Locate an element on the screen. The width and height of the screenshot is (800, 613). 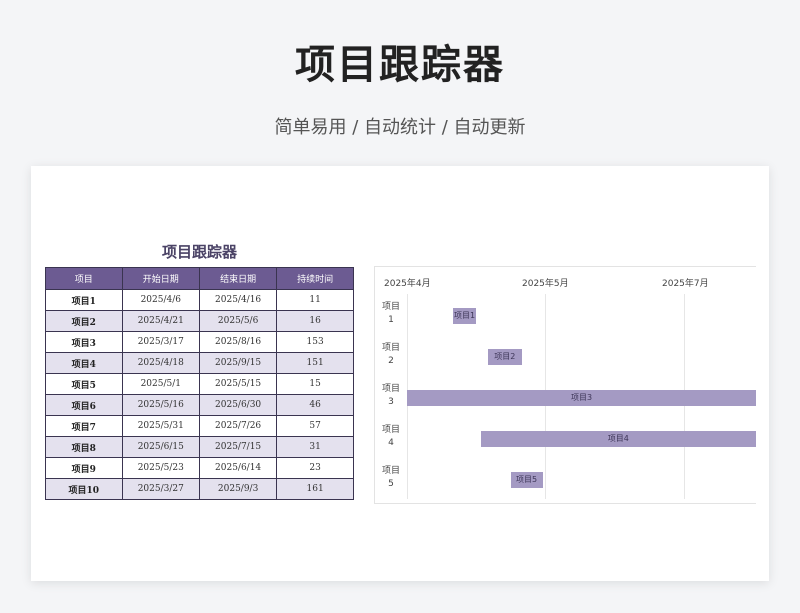
cell-start-date: 2025/6/15 is located at coordinates (160, 447).